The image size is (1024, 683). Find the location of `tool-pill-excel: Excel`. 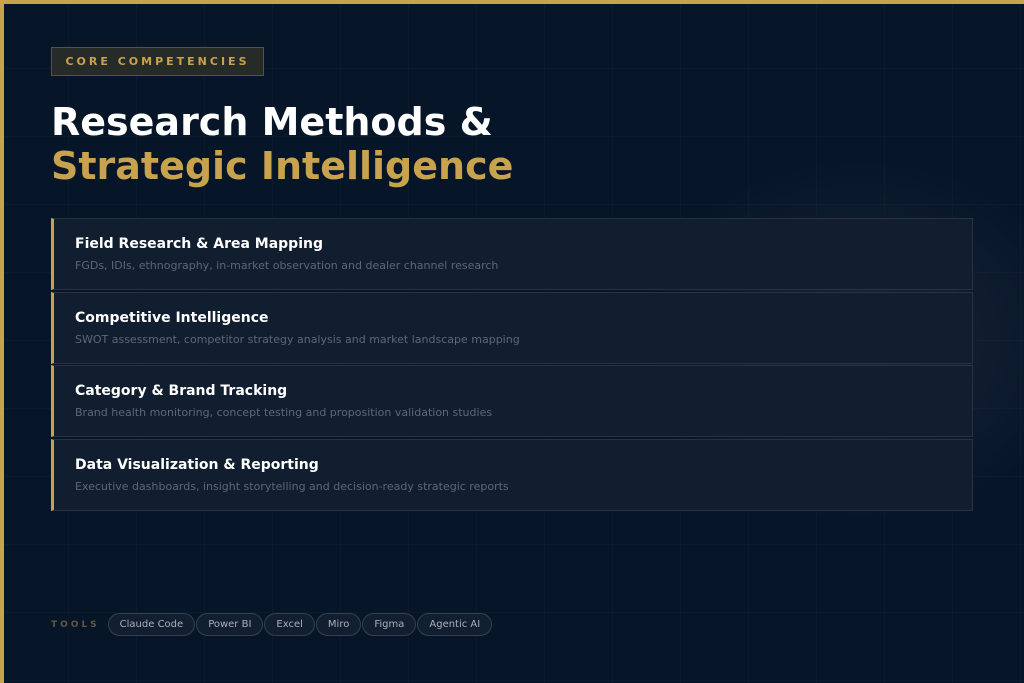

tool-pill-excel: Excel is located at coordinates (289, 624).